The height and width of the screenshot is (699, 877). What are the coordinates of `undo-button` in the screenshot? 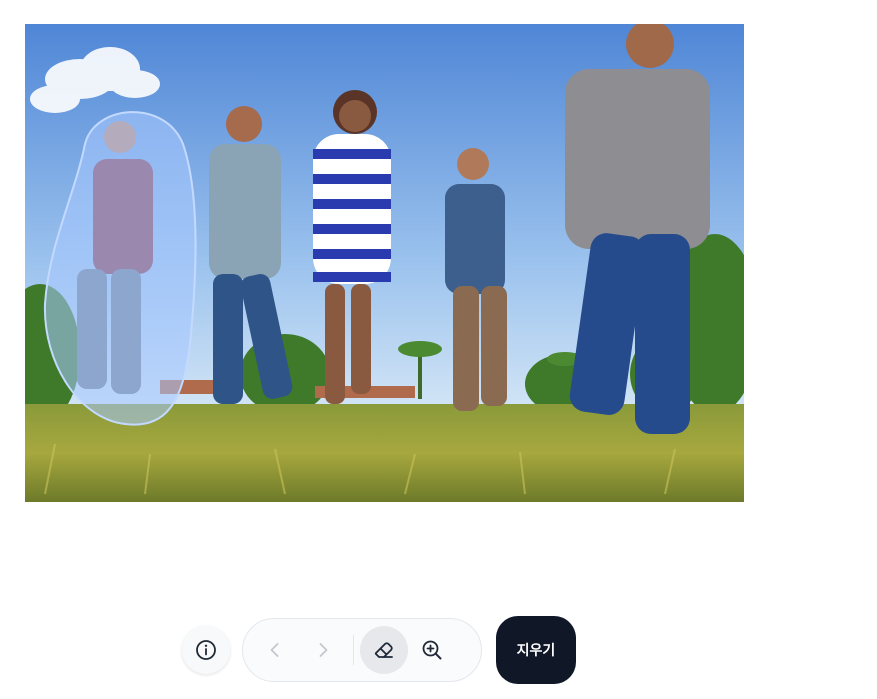 It's located at (275, 650).